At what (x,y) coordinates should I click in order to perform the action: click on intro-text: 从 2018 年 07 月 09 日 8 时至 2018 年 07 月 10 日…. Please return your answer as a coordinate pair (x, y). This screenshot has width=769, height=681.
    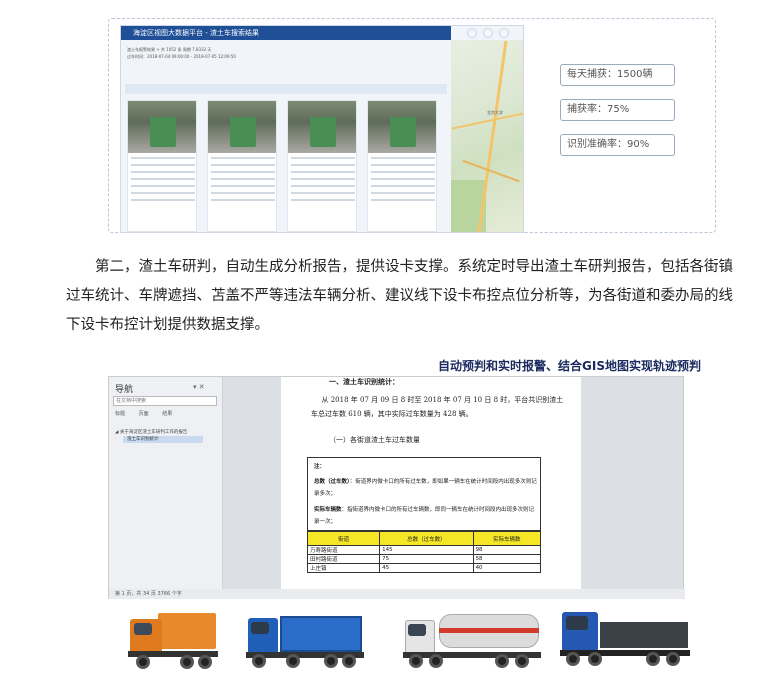
    Looking at the image, I should click on (437, 407).